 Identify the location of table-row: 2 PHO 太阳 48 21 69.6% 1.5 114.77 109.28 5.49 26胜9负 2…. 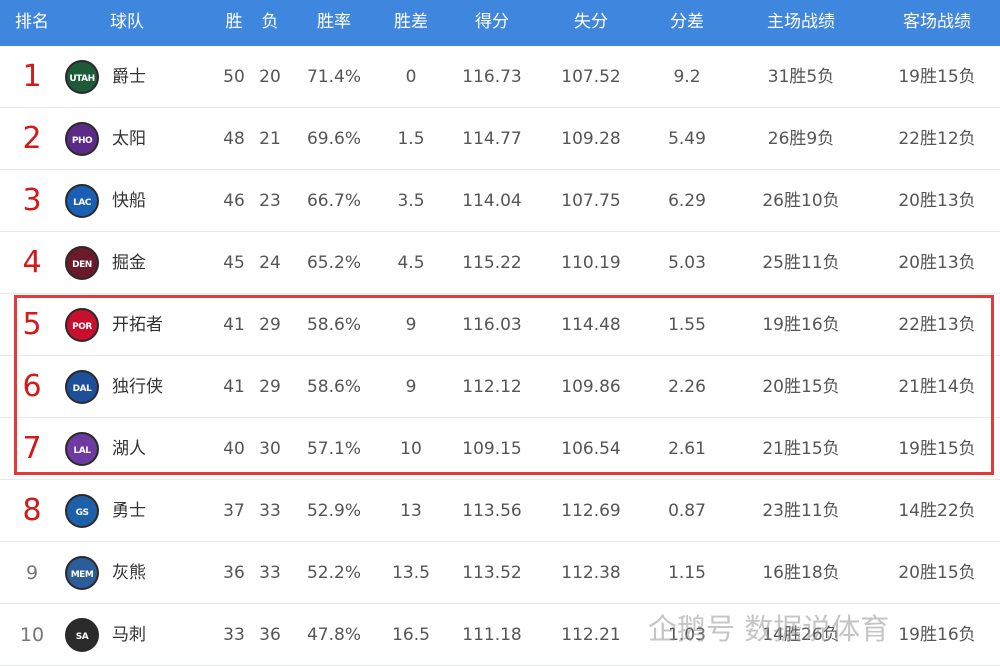
(500, 139).